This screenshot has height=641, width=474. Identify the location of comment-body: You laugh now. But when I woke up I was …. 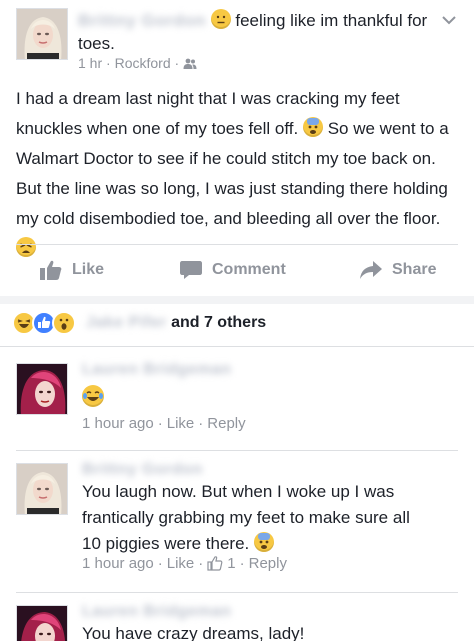
(246, 517).